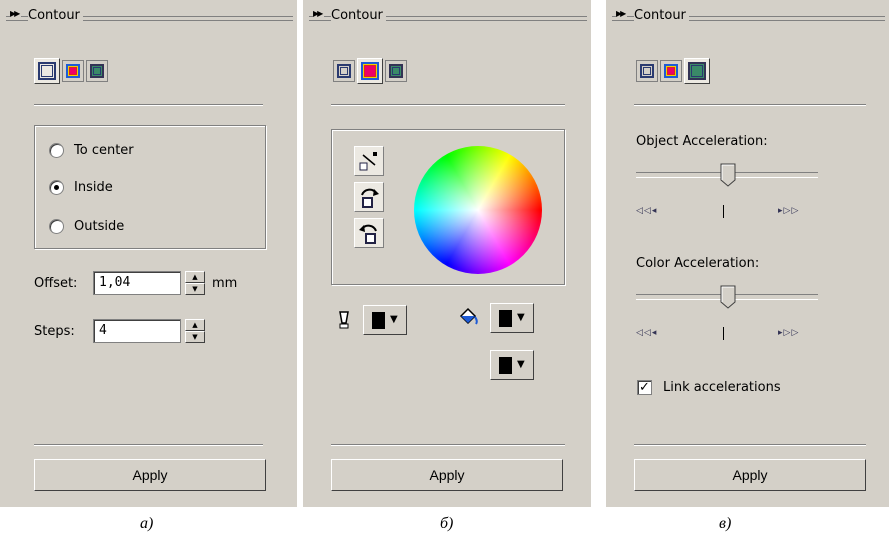  What do you see at coordinates (54, 331) in the screenshot?
I see `steps-label: Steps:` at bounding box center [54, 331].